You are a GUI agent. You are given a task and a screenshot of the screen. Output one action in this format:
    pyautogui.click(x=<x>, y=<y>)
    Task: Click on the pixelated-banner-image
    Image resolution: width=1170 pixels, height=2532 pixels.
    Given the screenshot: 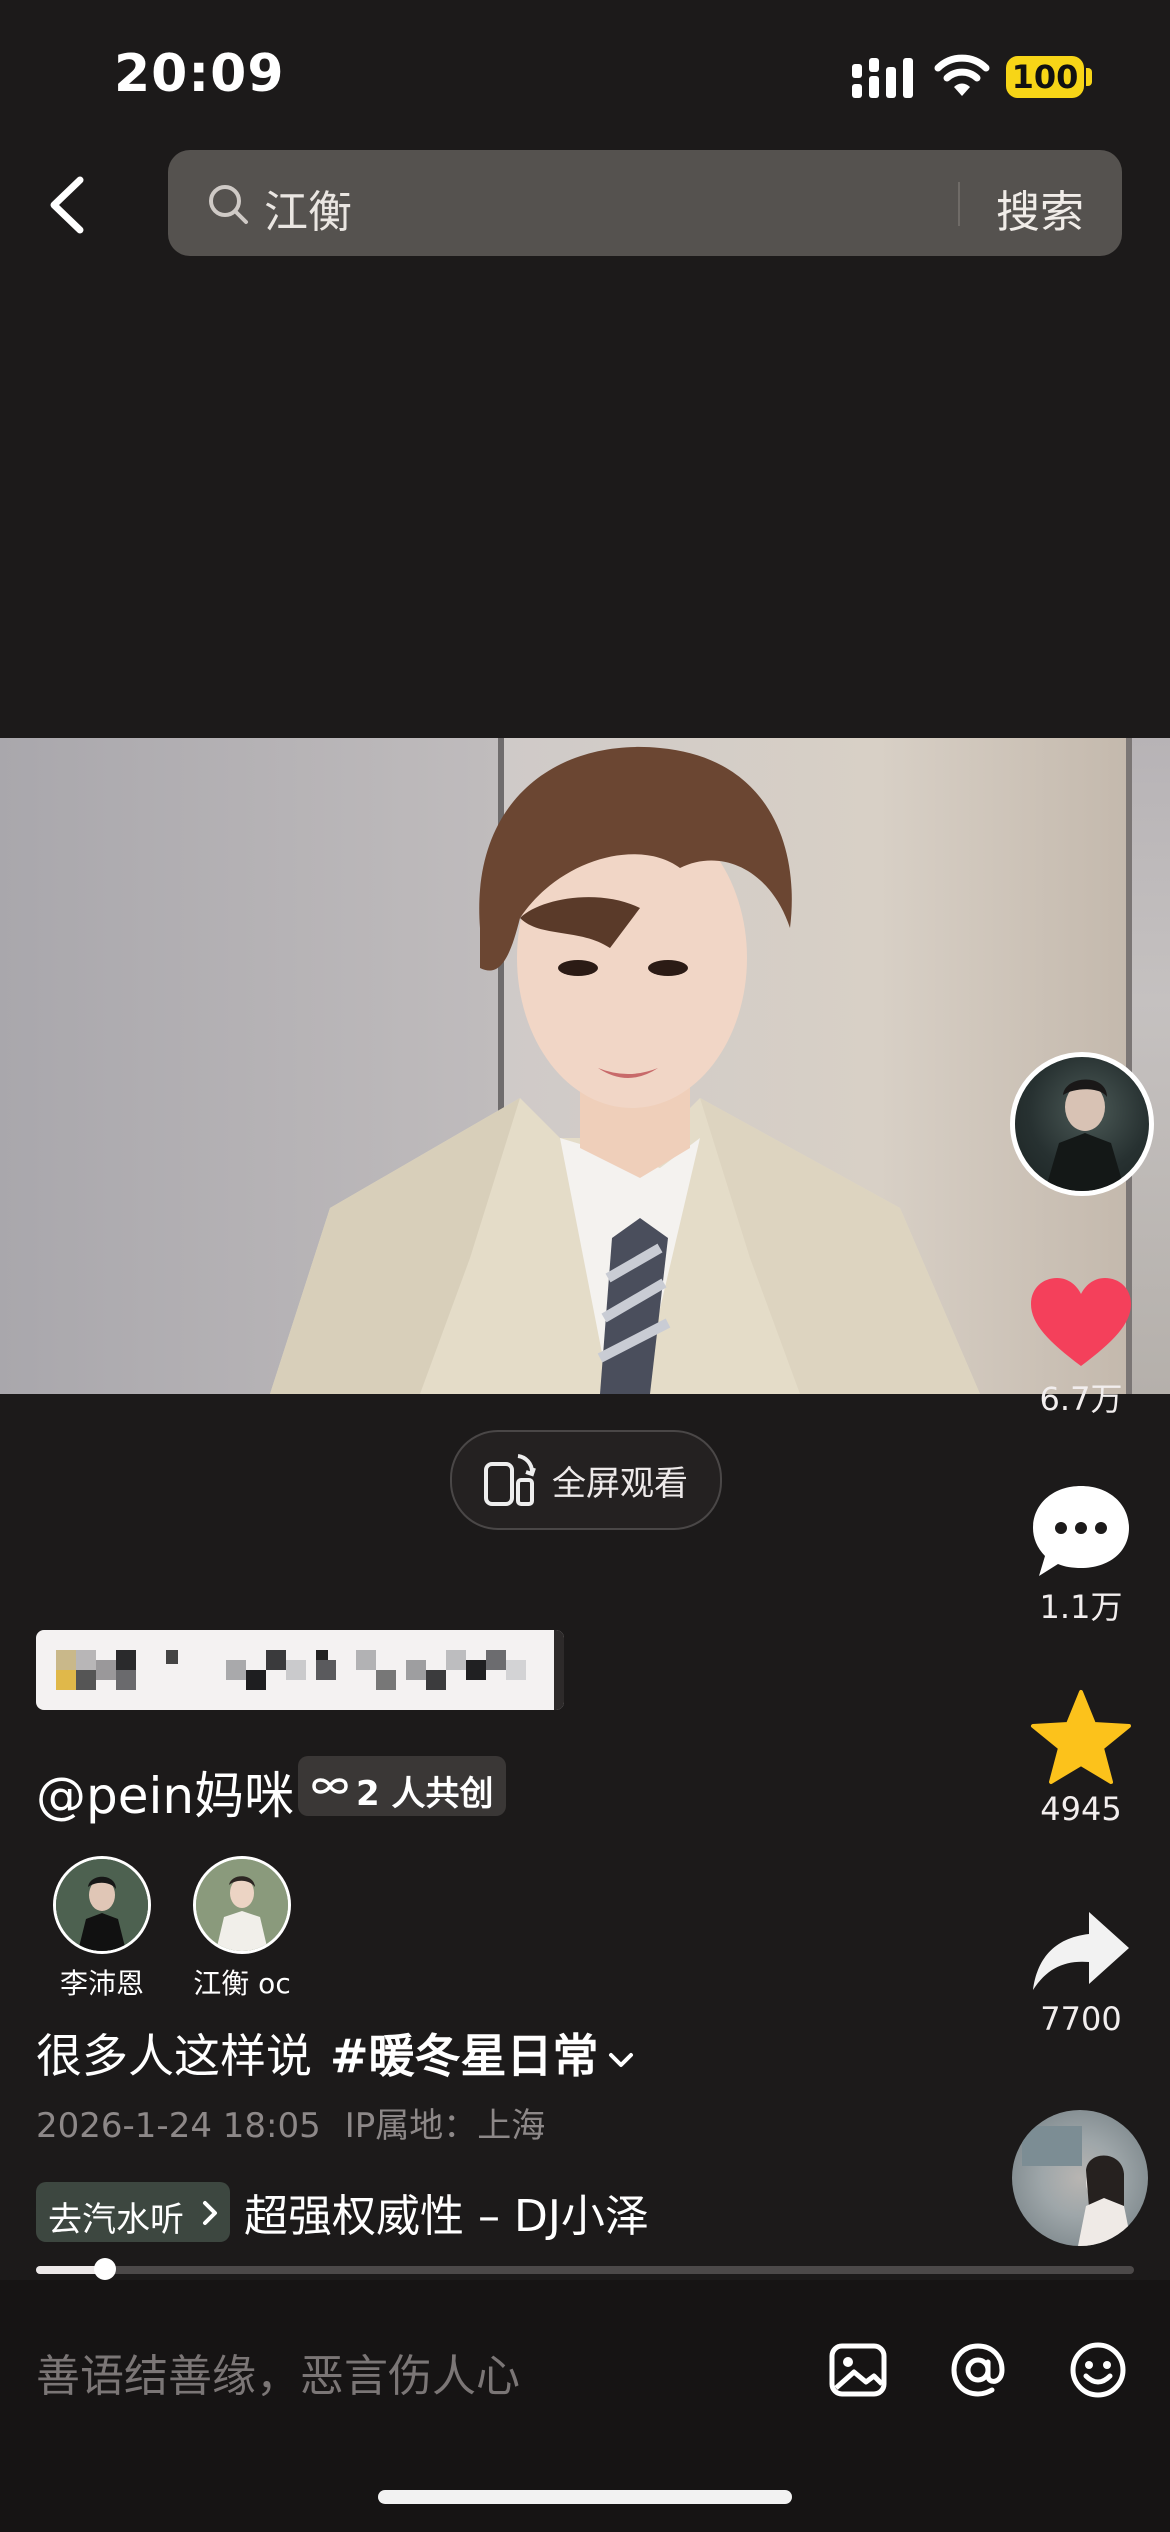 What is the action you would take?
    pyautogui.click(x=310, y=1670)
    